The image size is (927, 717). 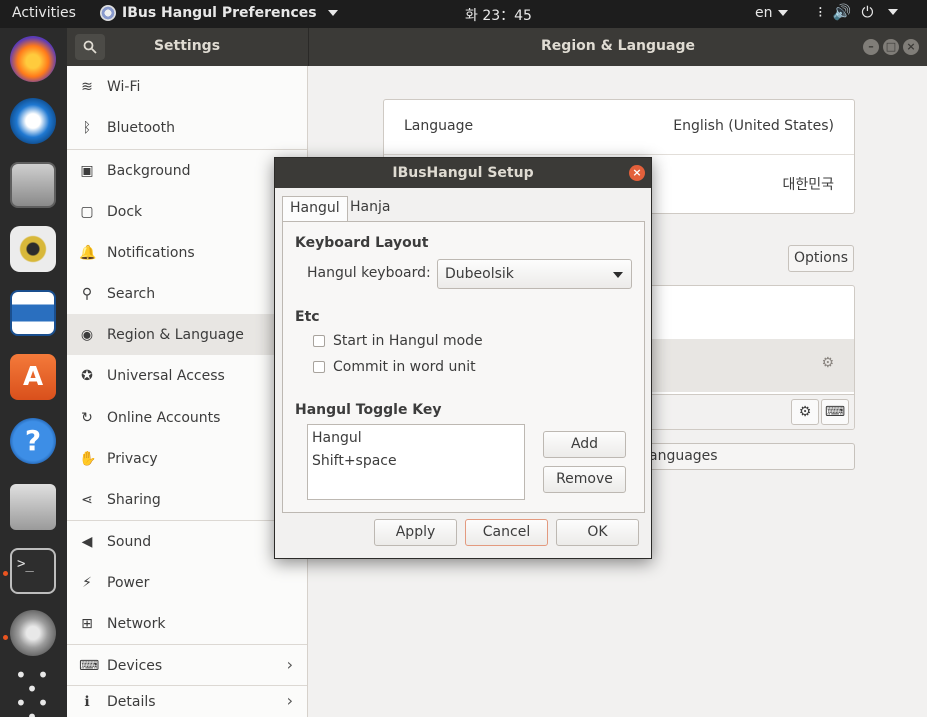 What do you see at coordinates (187, 458) in the screenshot?
I see `sidebar-item-privacy: ✋ Privacy` at bounding box center [187, 458].